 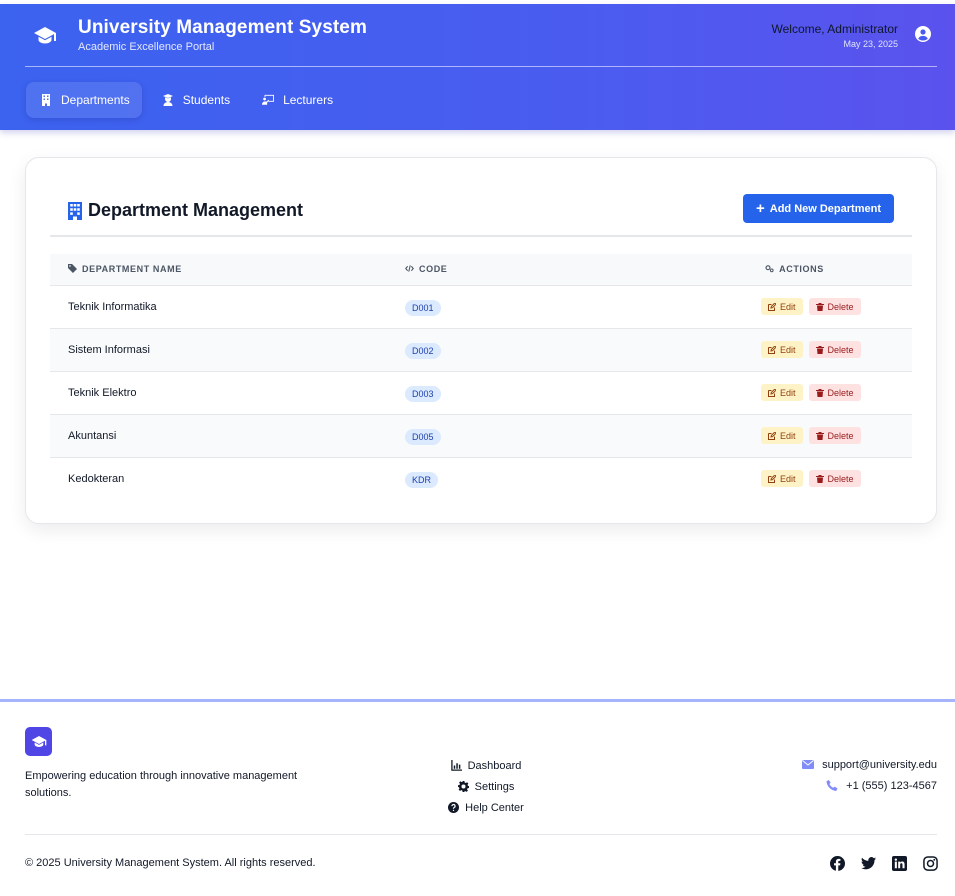 I want to click on code-badge: D001, so click(x=423, y=307).